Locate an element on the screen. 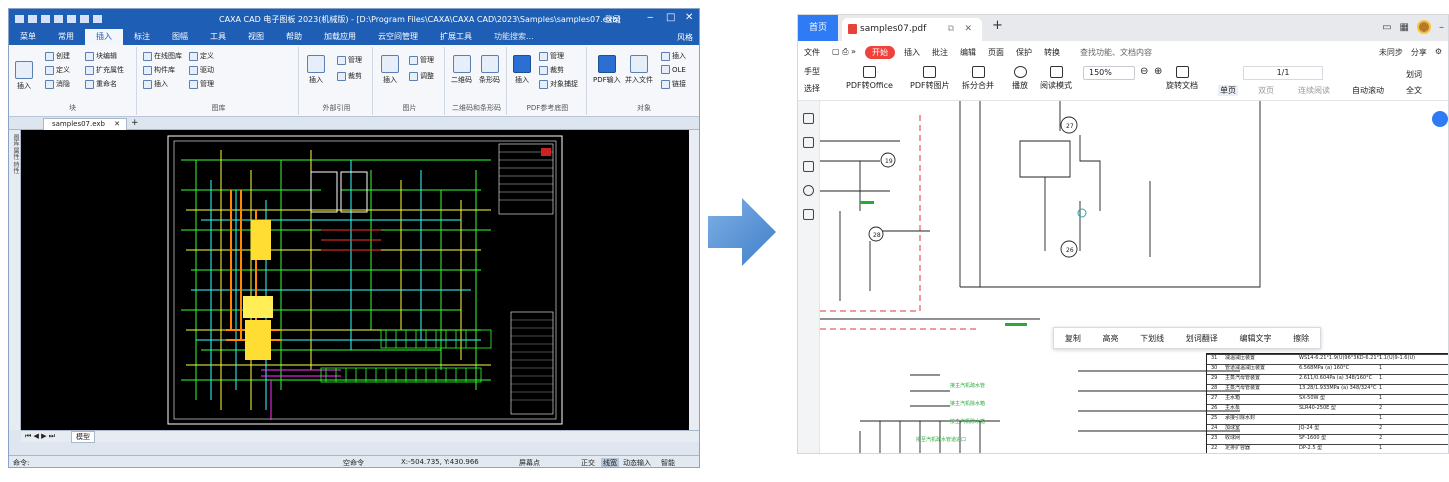  minimize-icon: ‒ is located at coordinates (650, 17).